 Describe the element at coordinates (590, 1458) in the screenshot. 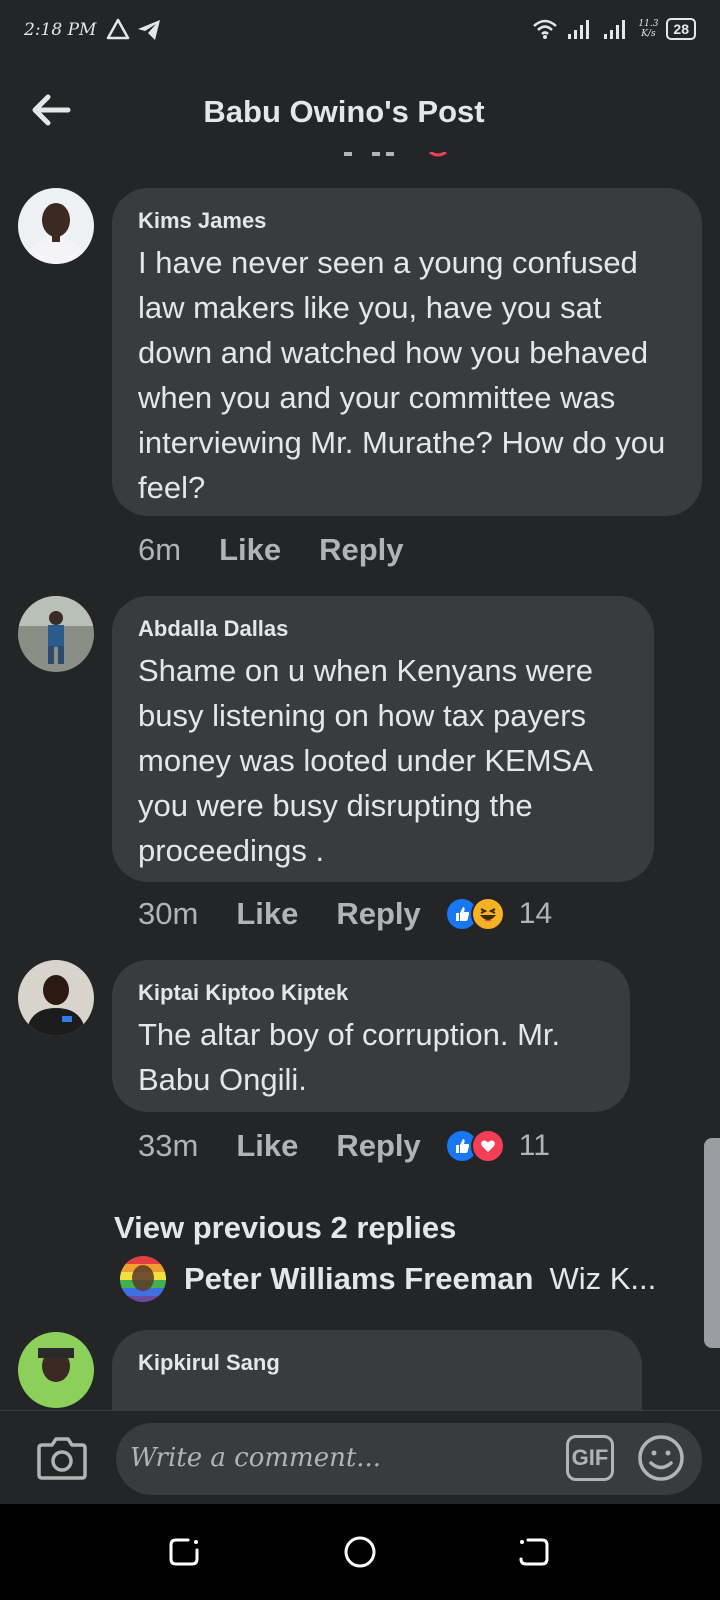

I see `gif-icon: GIF` at that location.